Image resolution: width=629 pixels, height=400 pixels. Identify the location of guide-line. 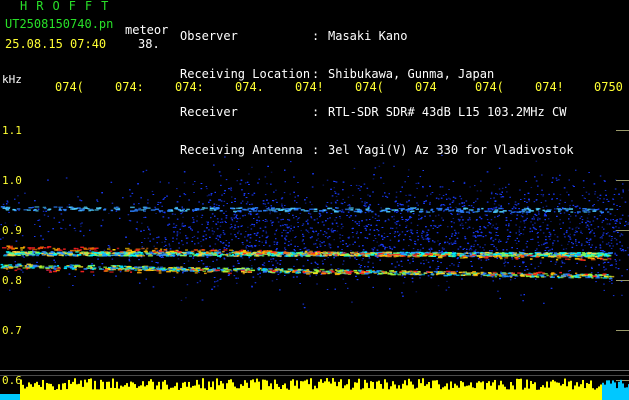
(314, 370).